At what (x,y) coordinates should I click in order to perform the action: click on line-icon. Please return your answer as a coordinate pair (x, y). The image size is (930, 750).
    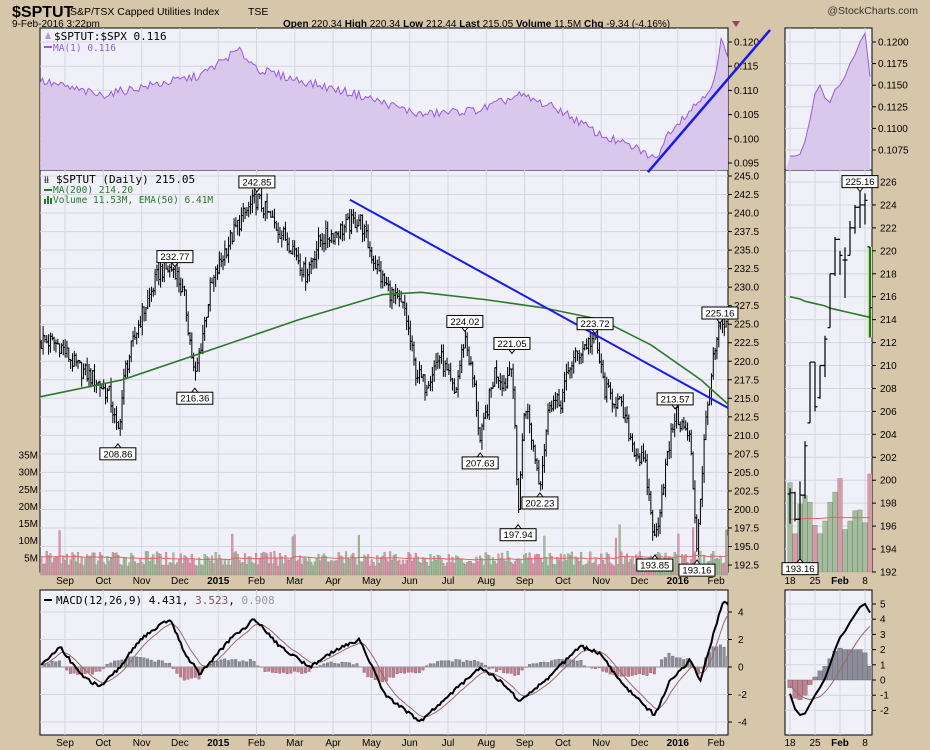
    Looking at the image, I should click on (48, 190).